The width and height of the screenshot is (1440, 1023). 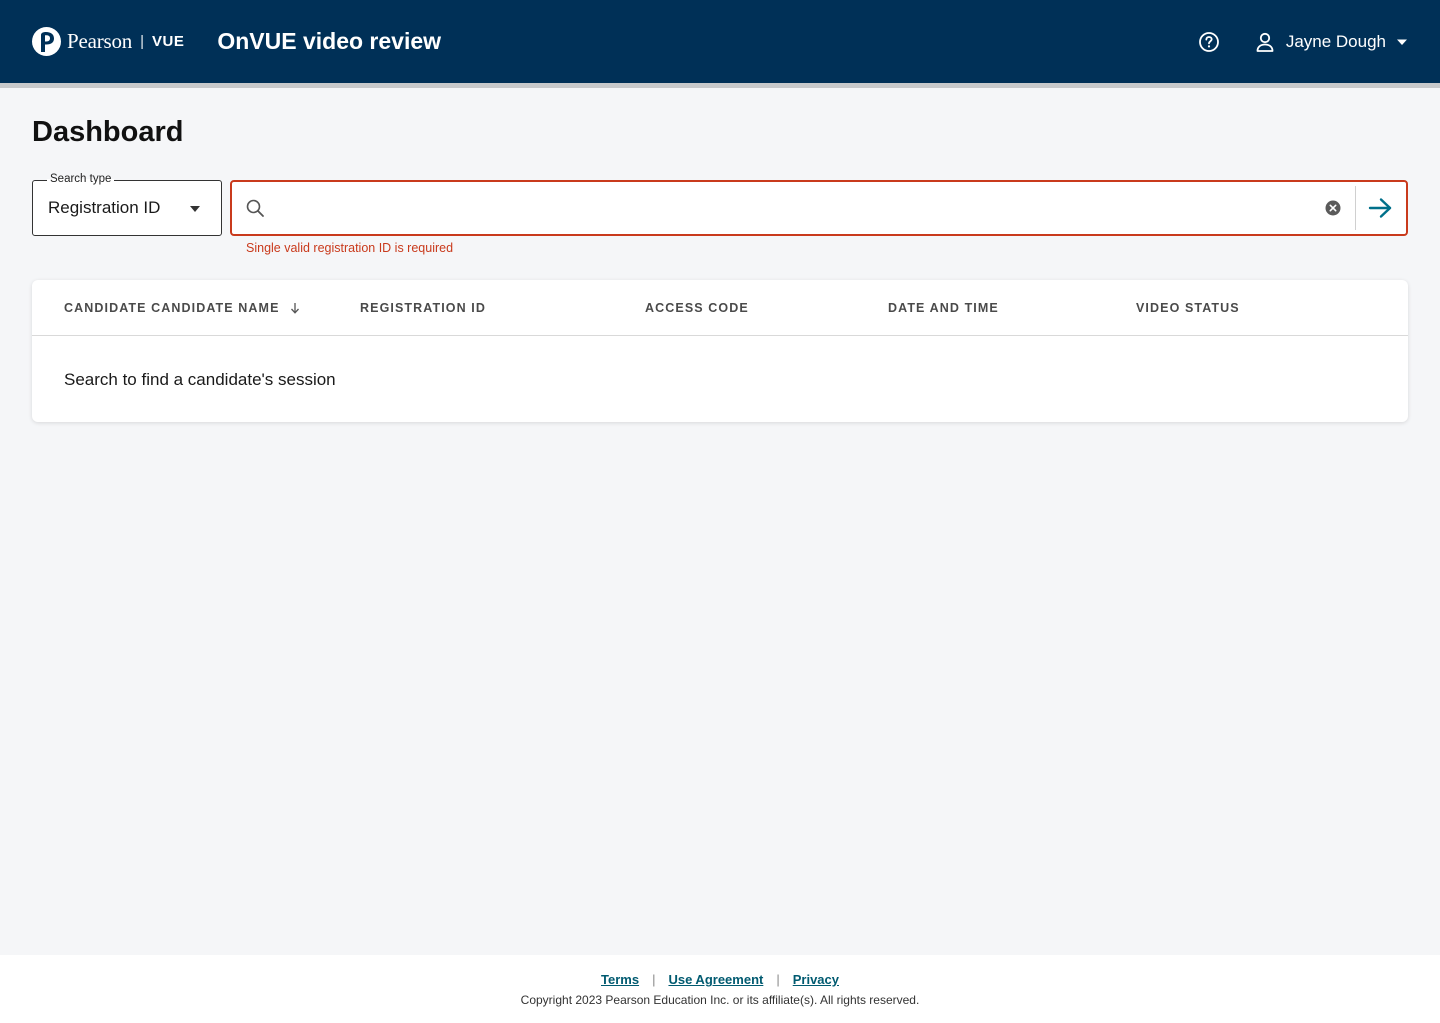 I want to click on header-divider, so click(x=720, y=85).